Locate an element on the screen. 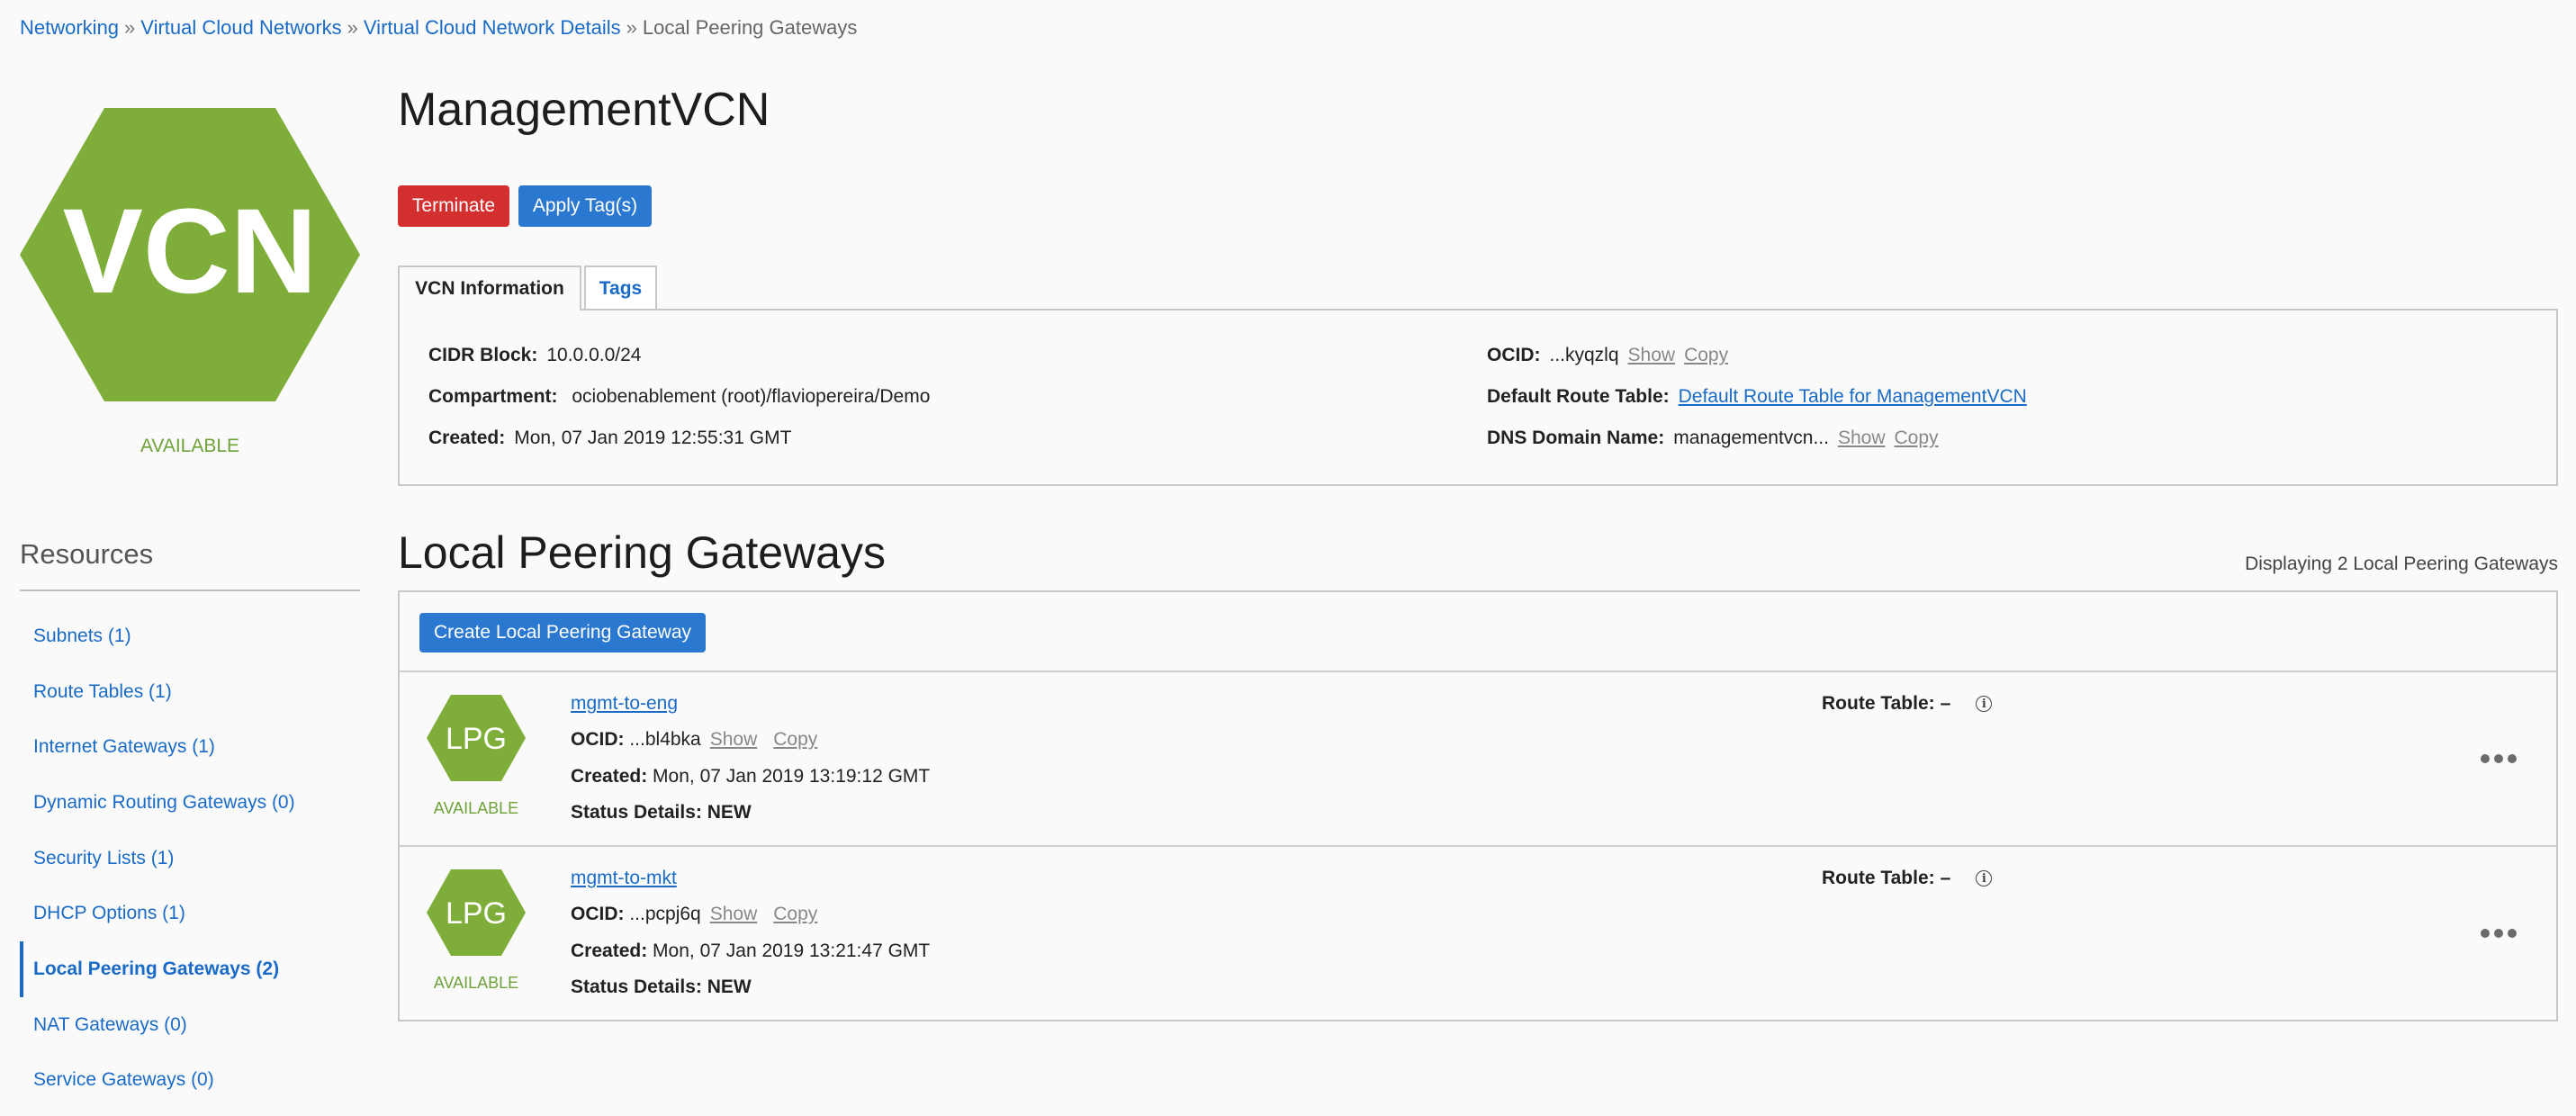 This screenshot has height=1116, width=2576. dns-row: DNS Domain Name: managementvcn... Show Copy is located at coordinates (1713, 438).